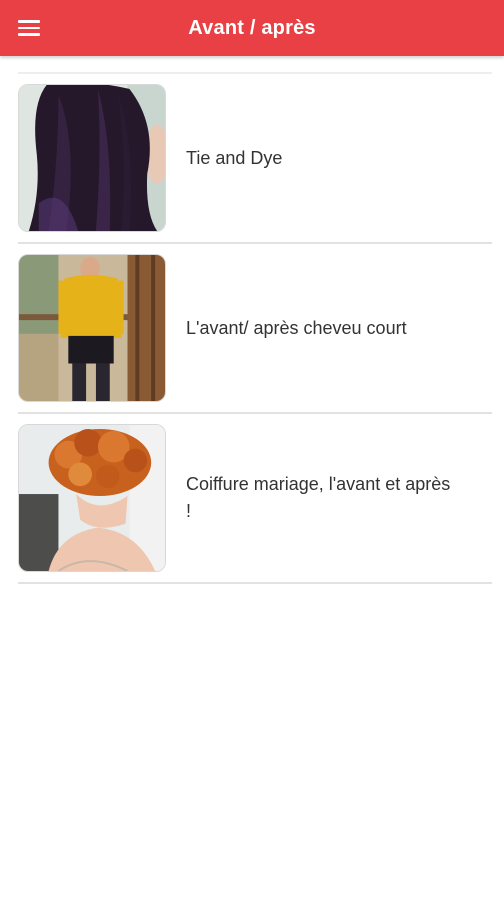 The height and width of the screenshot is (900, 504). I want to click on page-title: Avant / après, so click(252, 27).